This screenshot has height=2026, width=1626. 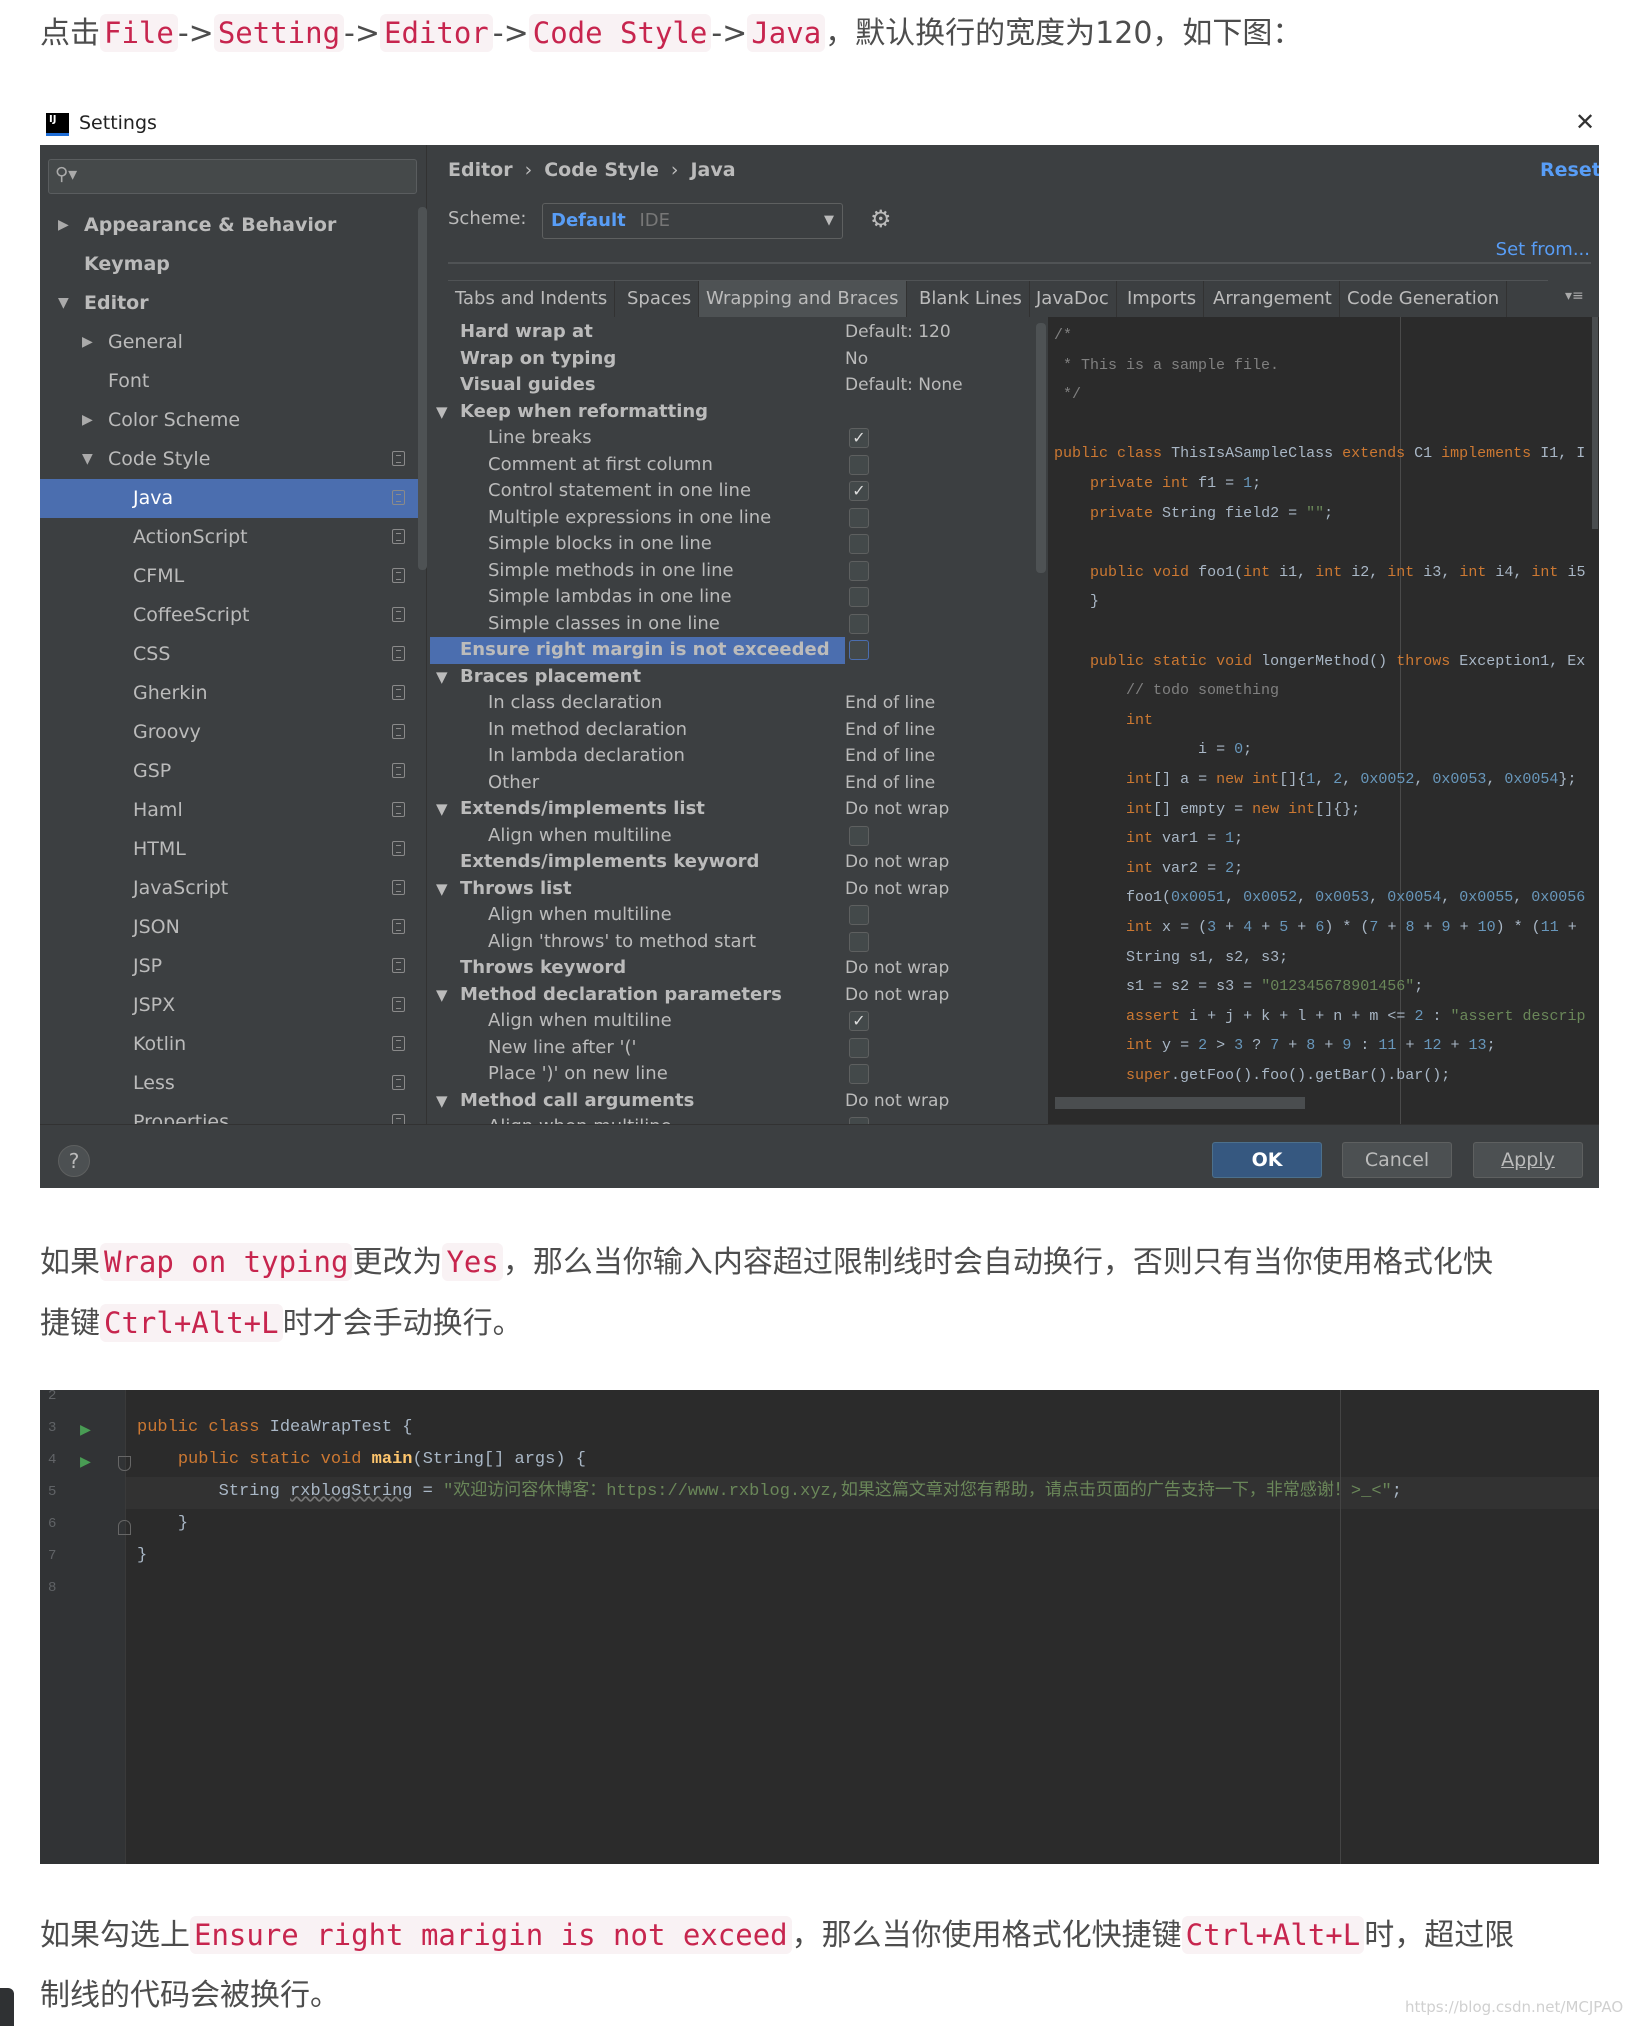 What do you see at coordinates (732, 624) in the screenshot?
I see `option-row: Simple classes in one line` at bounding box center [732, 624].